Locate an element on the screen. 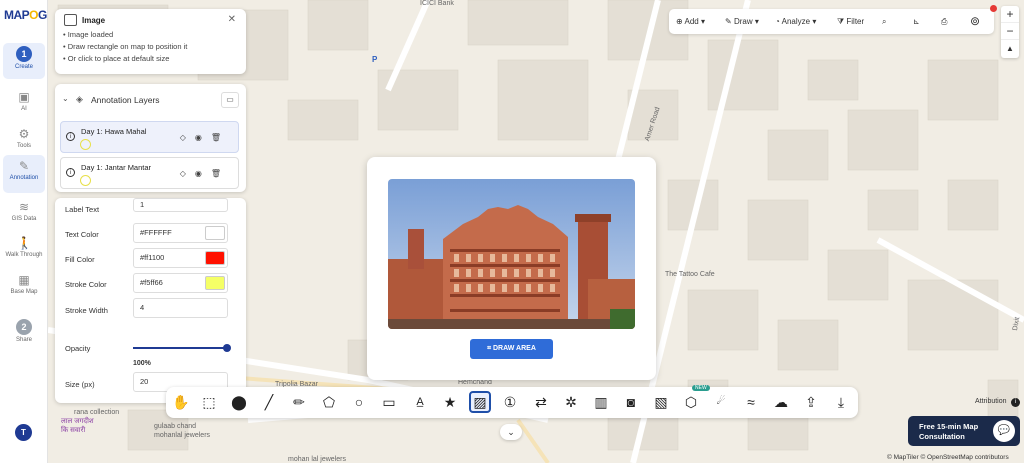 This screenshot has width=1024, height=463. 3d-box-icon: ⬡ is located at coordinates (691, 402).